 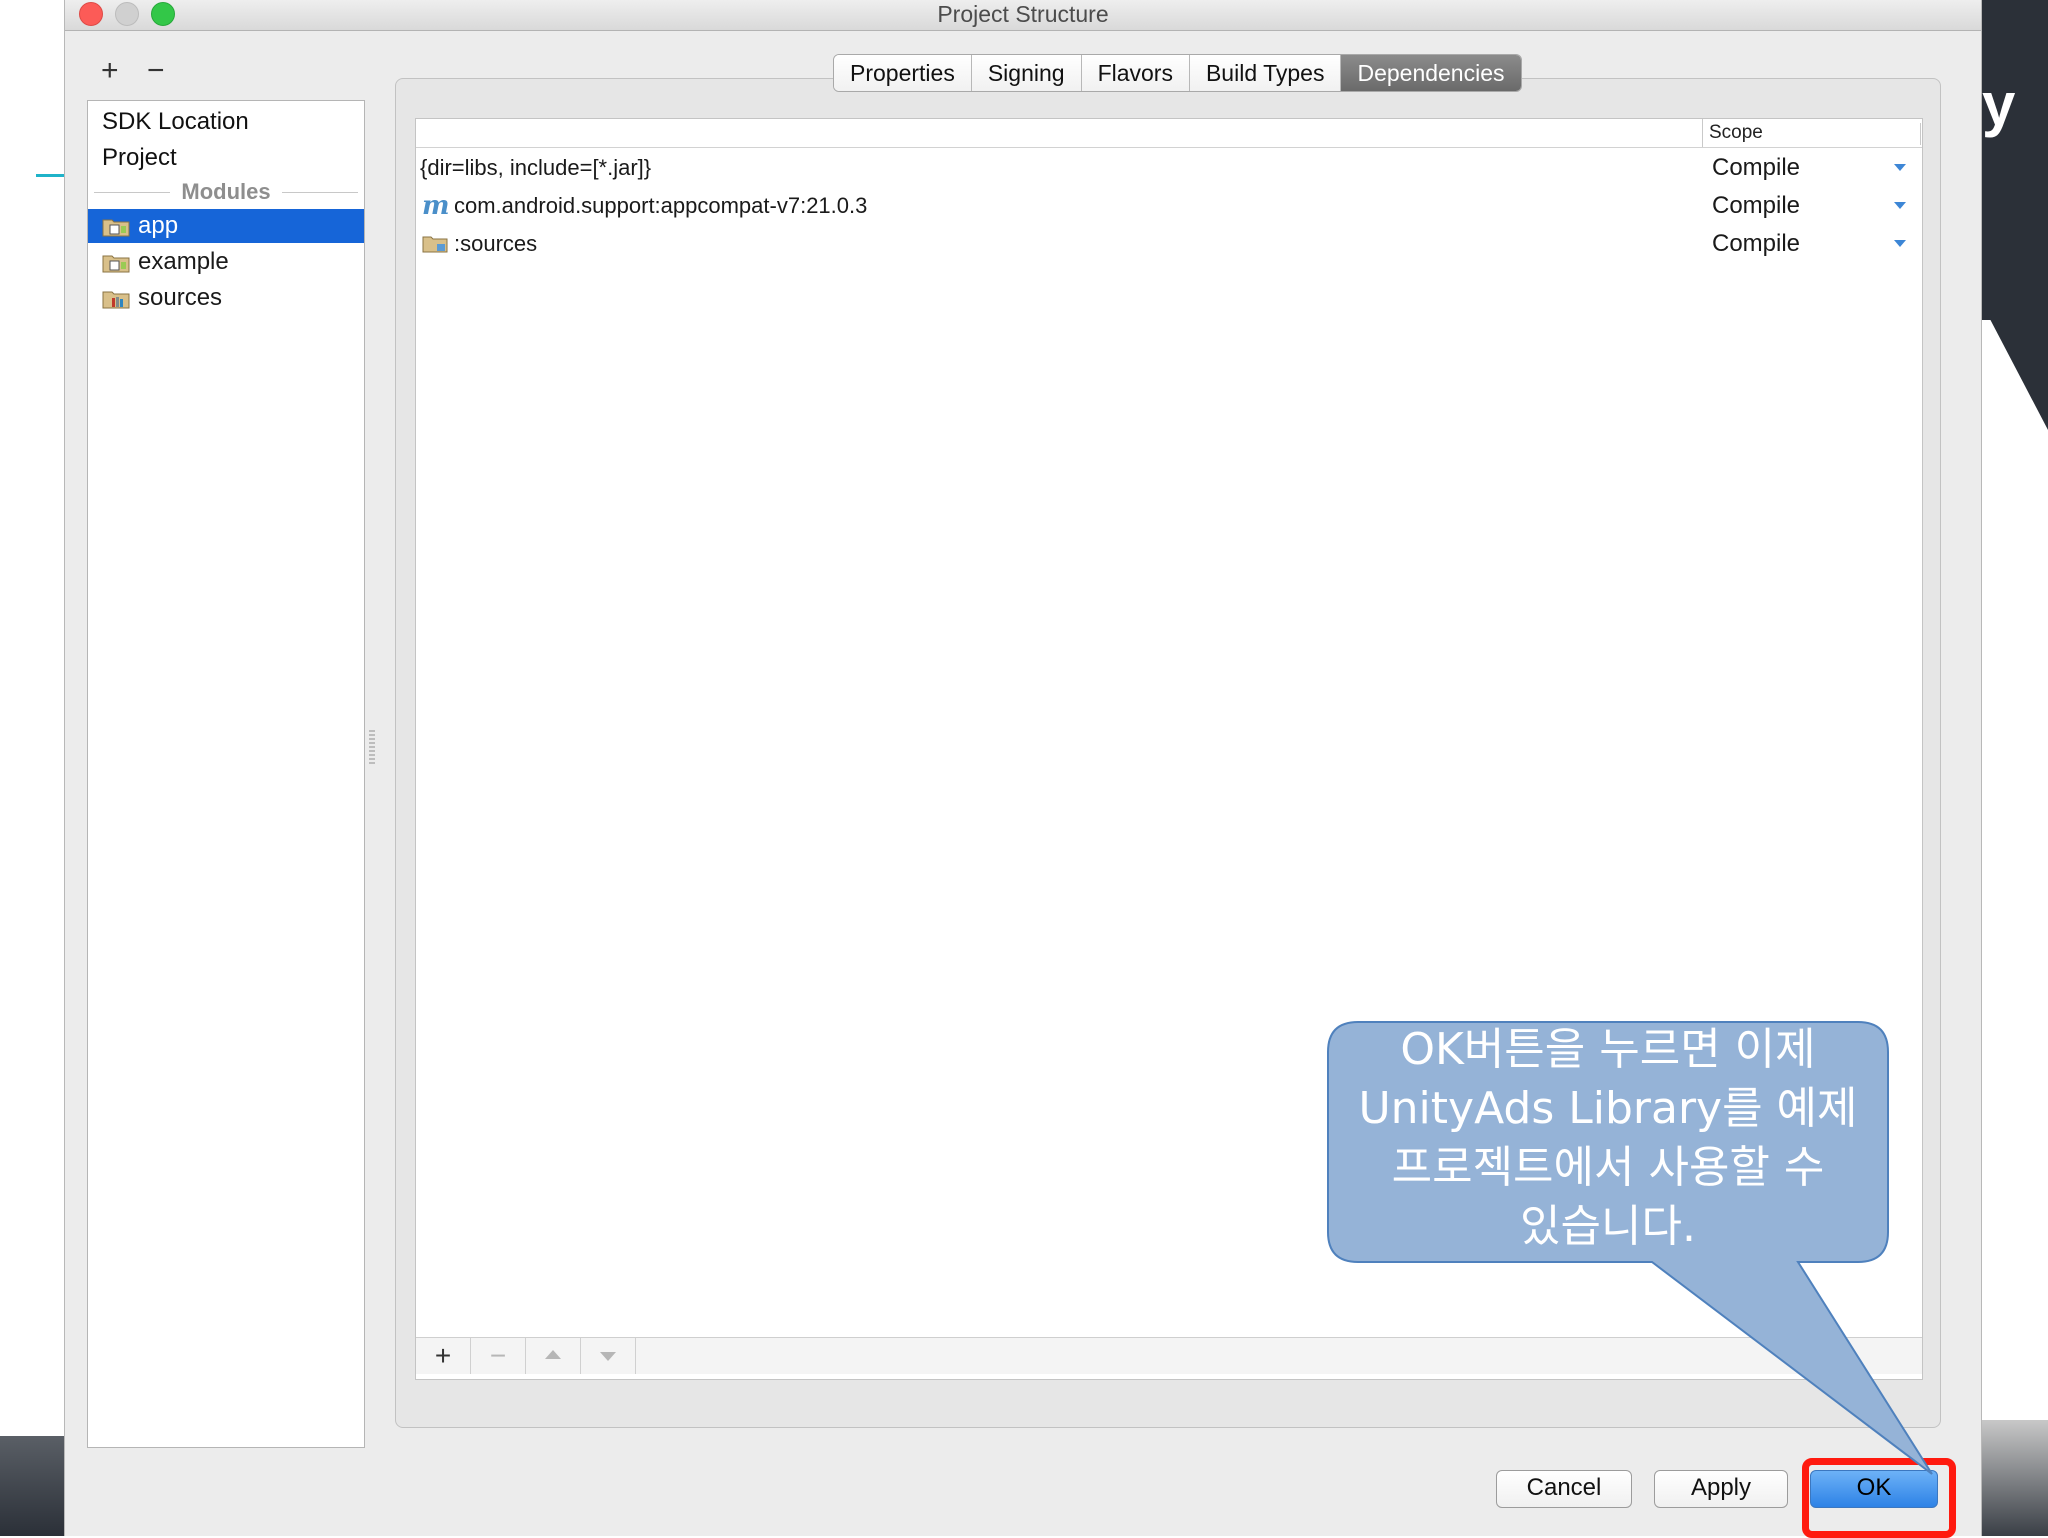 I want to click on table-header: Scope, so click(x=1169, y=133).